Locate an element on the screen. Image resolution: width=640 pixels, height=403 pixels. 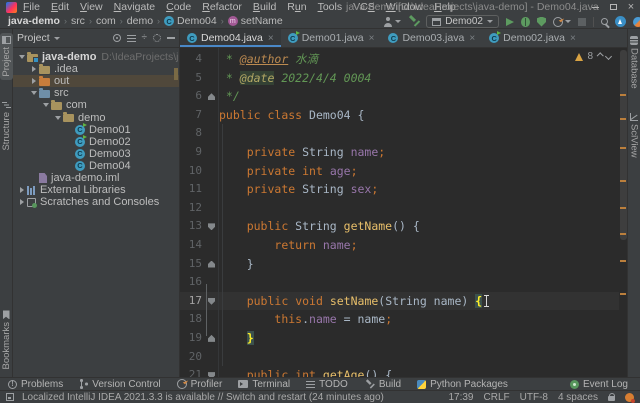
code-line-10: private int age; is located at coordinates (419, 171).